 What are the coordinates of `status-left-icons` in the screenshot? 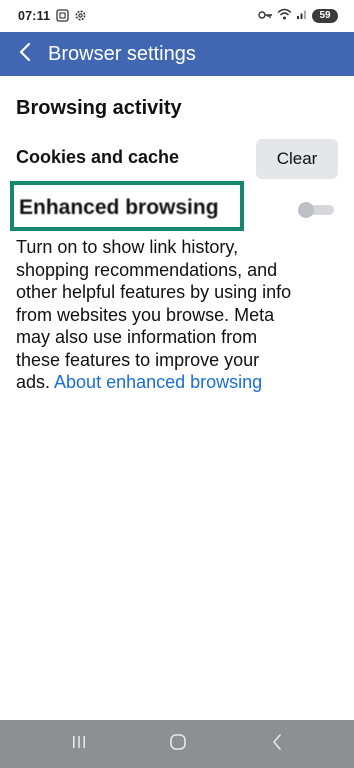 It's located at (71, 17).